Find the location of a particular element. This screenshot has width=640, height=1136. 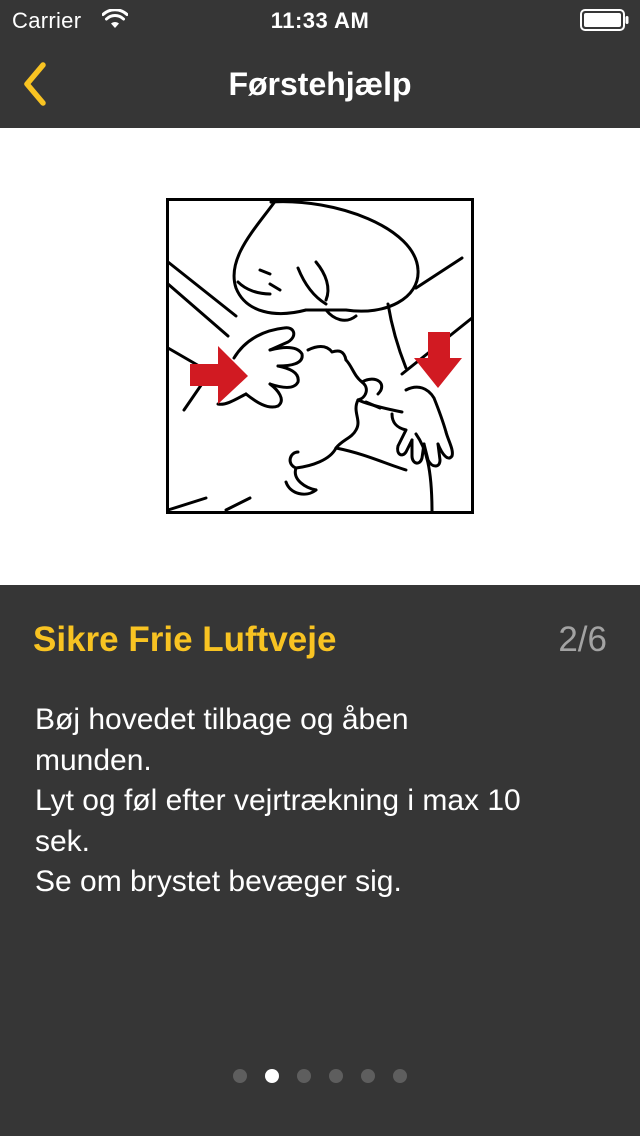

step-line: munden. is located at coordinates (93, 760).